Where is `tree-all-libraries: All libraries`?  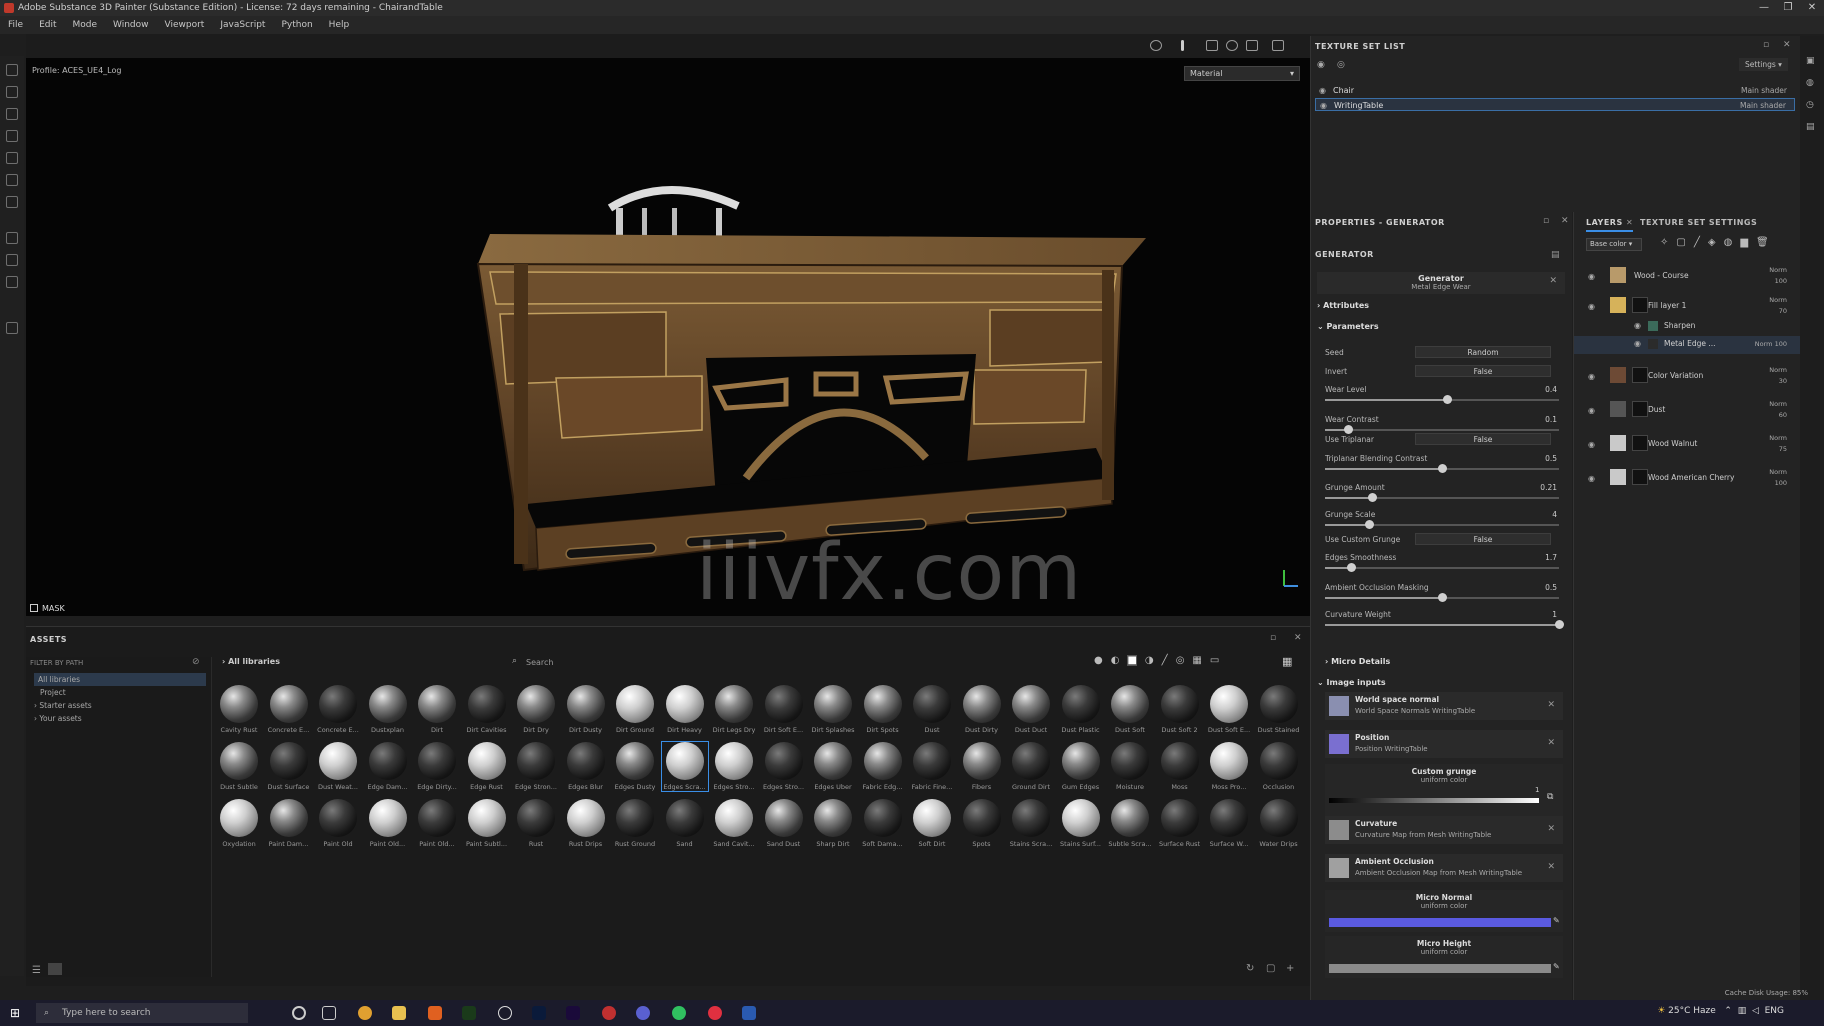 tree-all-libraries: All libraries is located at coordinates (59, 679).